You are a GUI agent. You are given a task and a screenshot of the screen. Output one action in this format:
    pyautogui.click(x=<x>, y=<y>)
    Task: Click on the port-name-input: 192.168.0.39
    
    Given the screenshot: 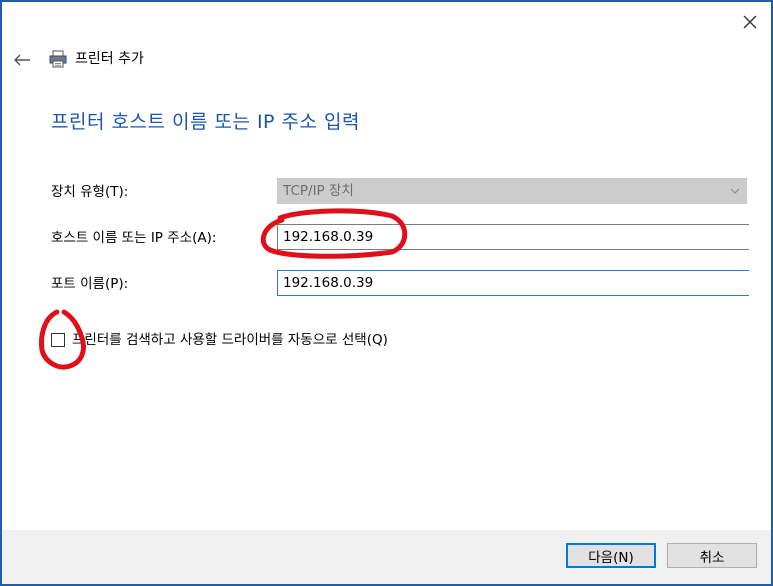 What is the action you would take?
    pyautogui.click(x=513, y=283)
    